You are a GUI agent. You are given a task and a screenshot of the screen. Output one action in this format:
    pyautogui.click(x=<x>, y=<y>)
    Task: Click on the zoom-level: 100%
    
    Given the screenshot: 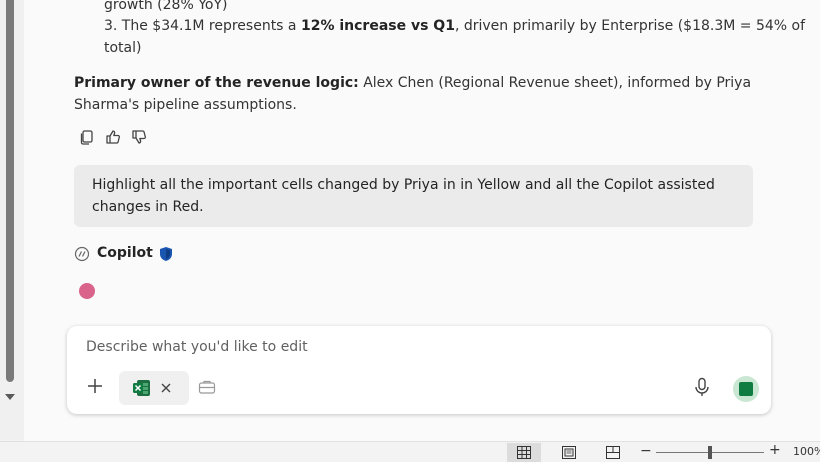 What is the action you would take?
    pyautogui.click(x=806, y=451)
    